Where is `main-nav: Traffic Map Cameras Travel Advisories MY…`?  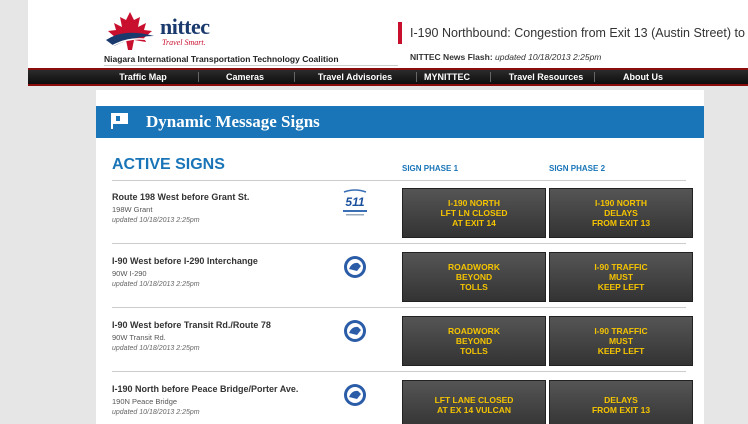
main-nav: Traffic Map Cameras Travel Advisories MY… is located at coordinates (388, 77).